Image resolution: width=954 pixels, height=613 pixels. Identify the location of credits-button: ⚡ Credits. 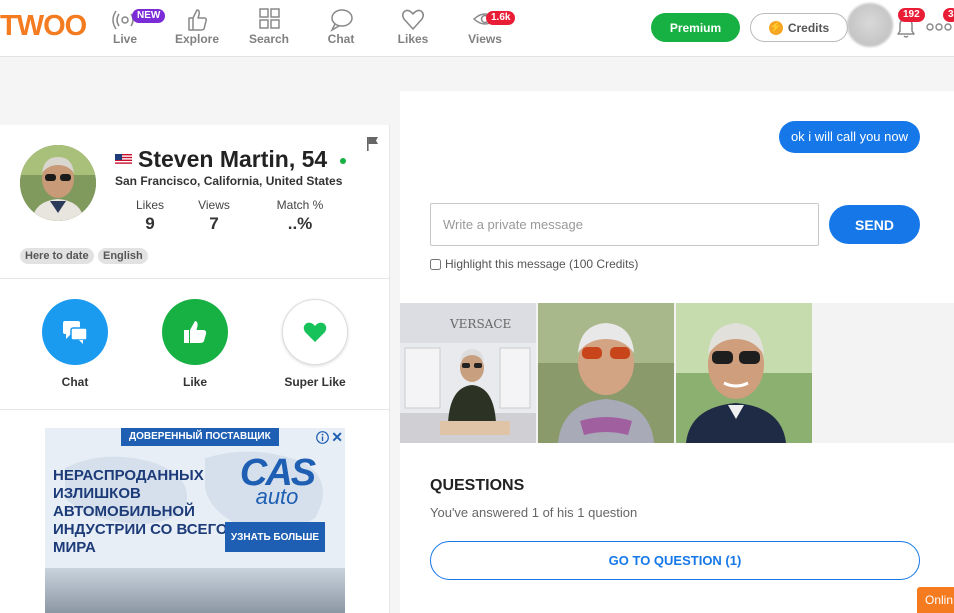
(799, 27).